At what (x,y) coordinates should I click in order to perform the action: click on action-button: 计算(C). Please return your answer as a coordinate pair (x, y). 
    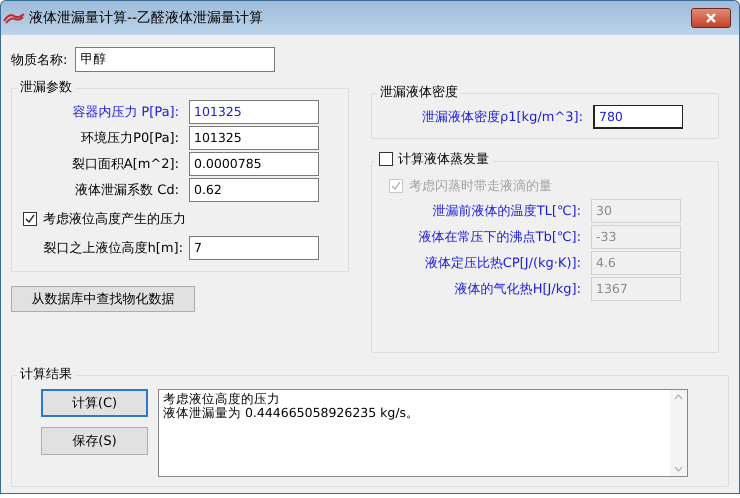
    Looking at the image, I should click on (94, 403).